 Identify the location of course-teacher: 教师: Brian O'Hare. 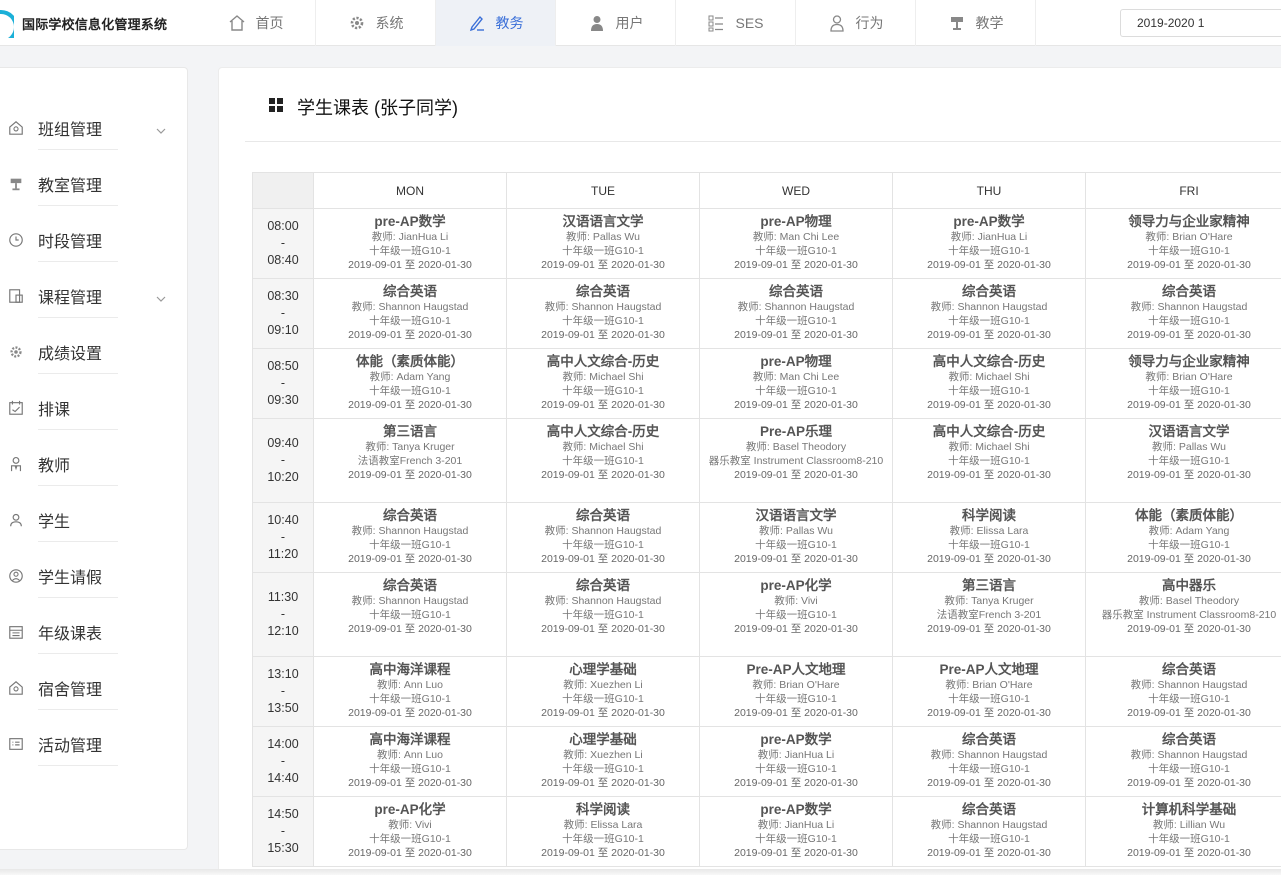
(1189, 237).